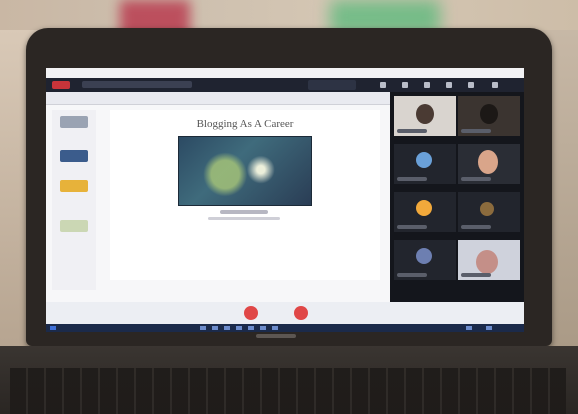 The height and width of the screenshot is (414, 578). Describe the element at coordinates (285, 85) in the screenshot. I see `meeting-topbar` at that location.